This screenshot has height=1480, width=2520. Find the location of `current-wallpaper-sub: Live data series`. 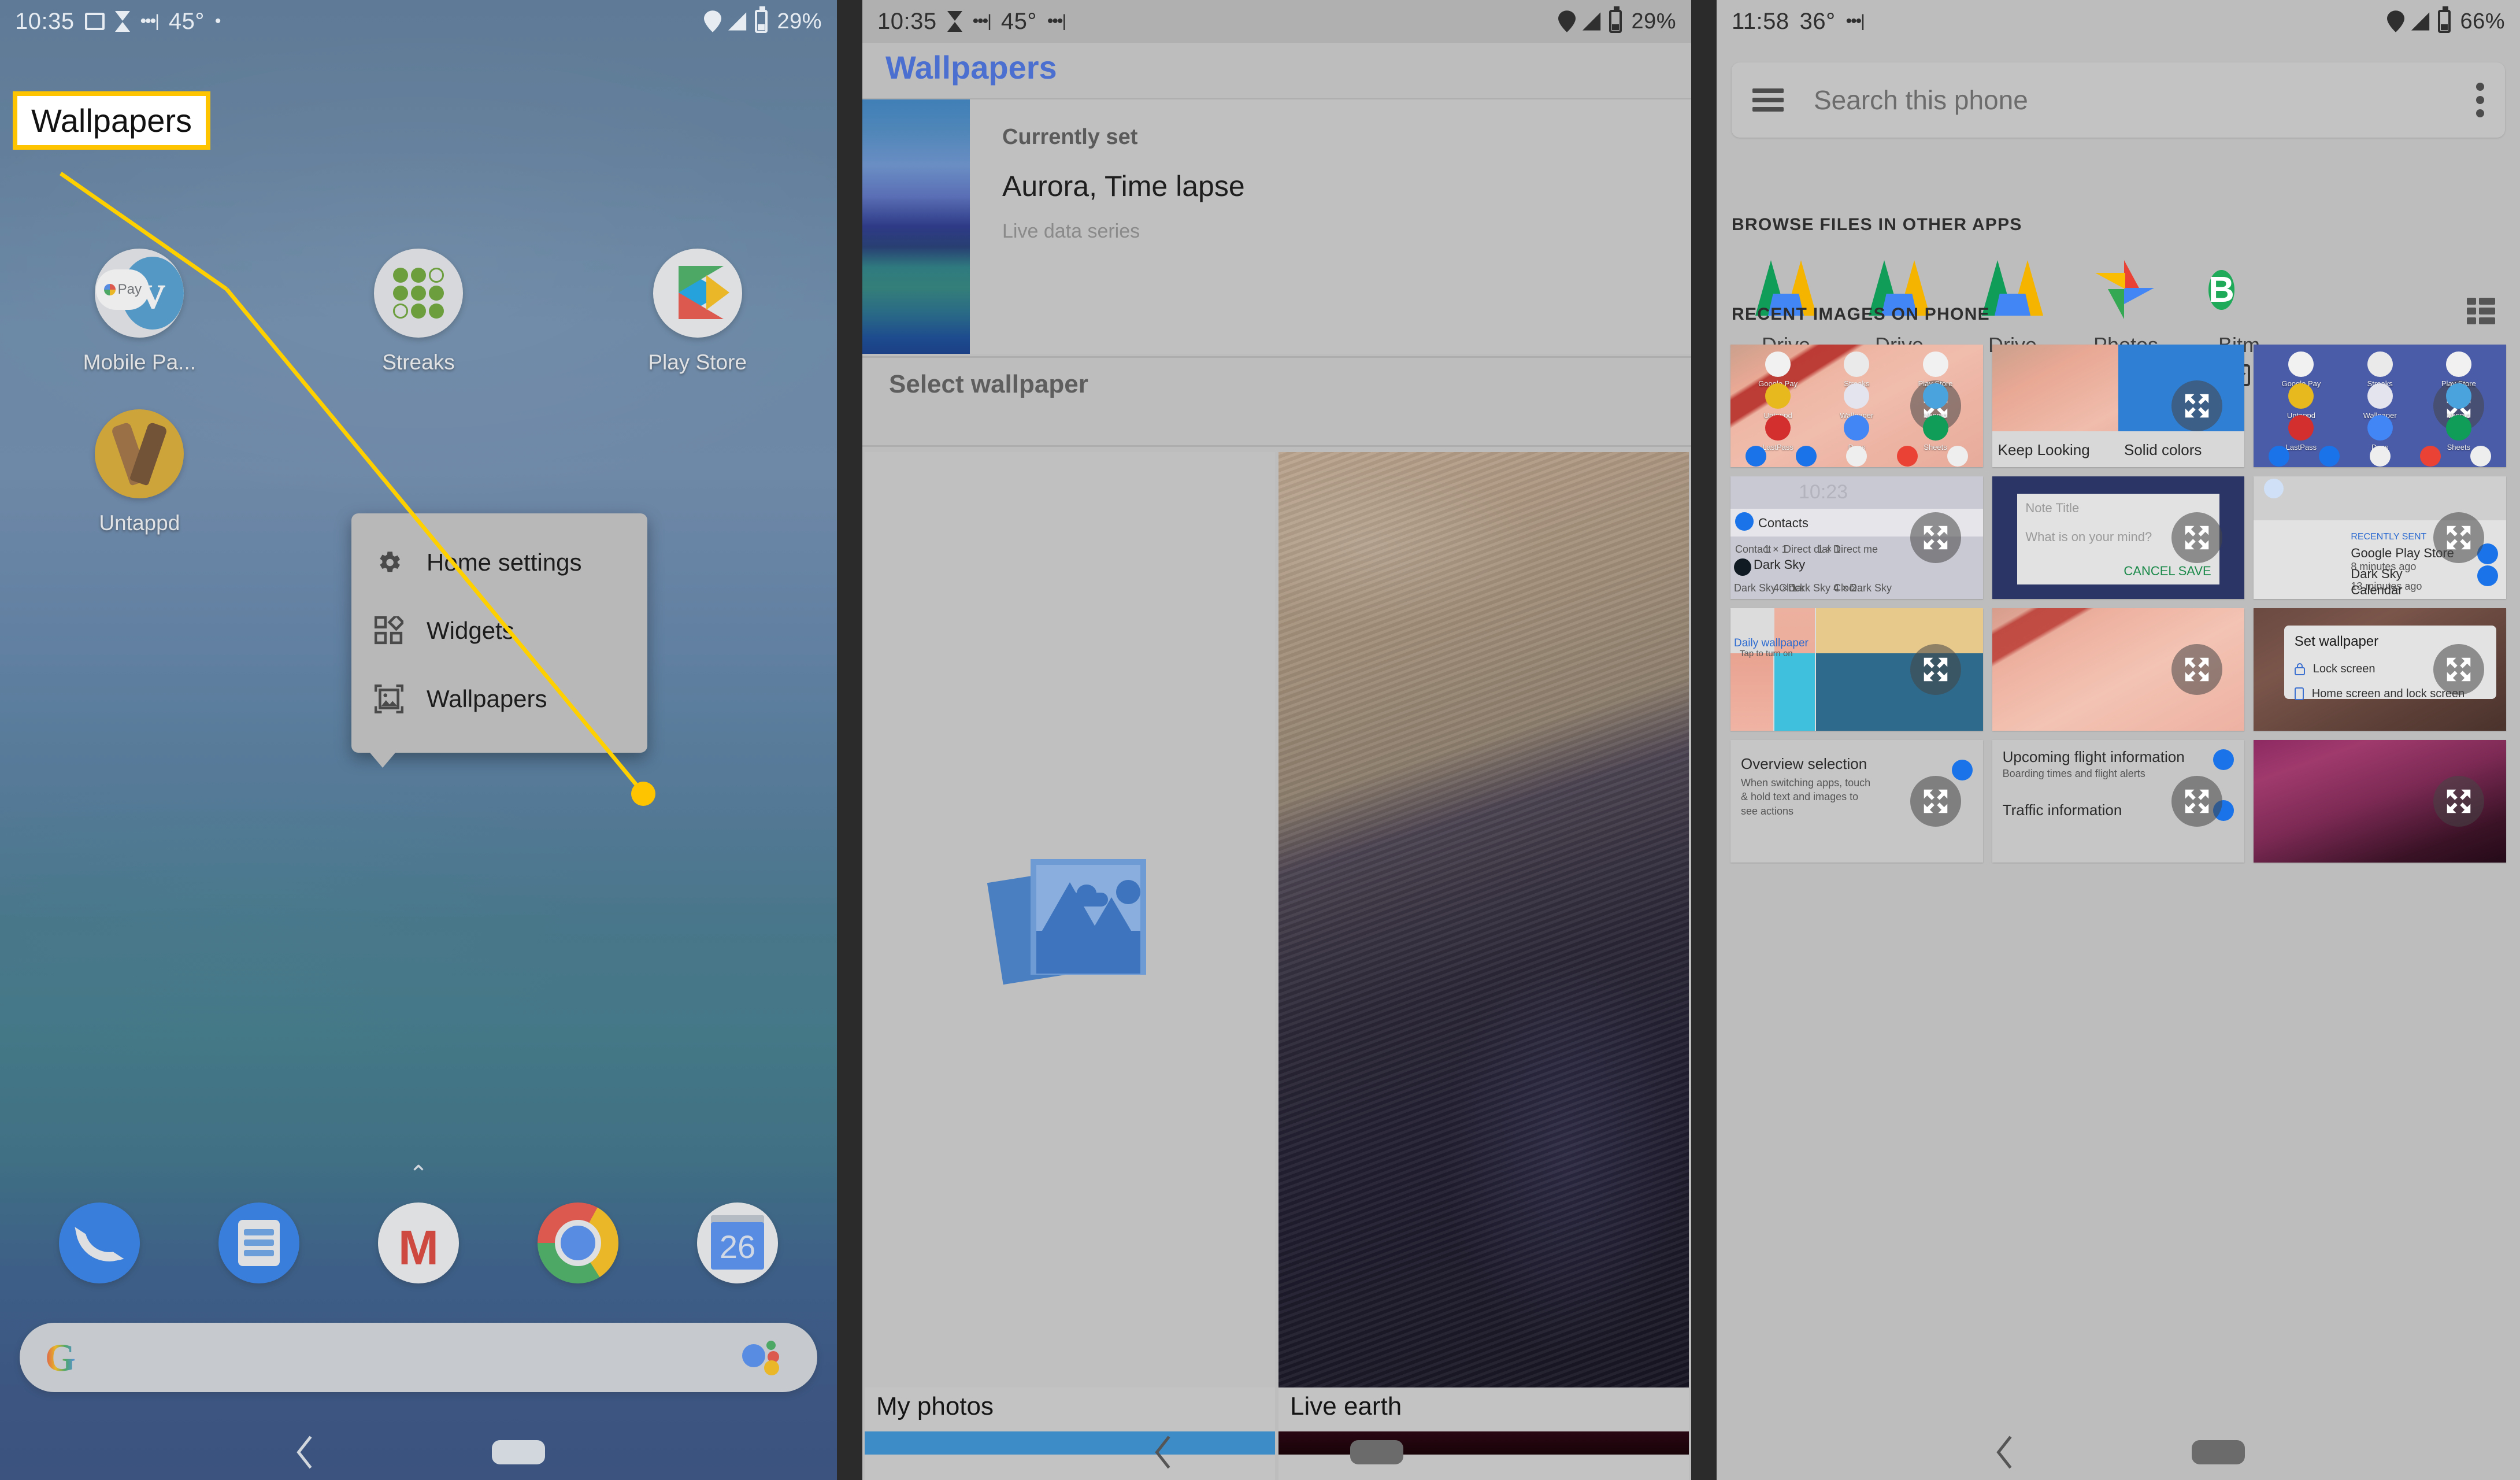

current-wallpaper-sub: Live data series is located at coordinates (1071, 231).